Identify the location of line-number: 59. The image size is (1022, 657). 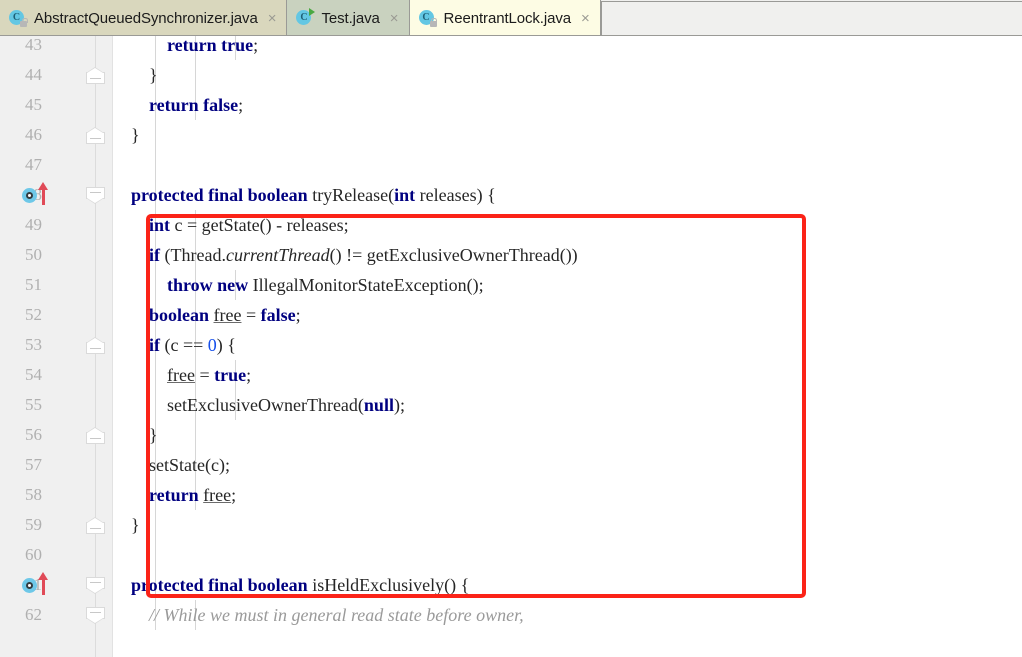
(33, 524).